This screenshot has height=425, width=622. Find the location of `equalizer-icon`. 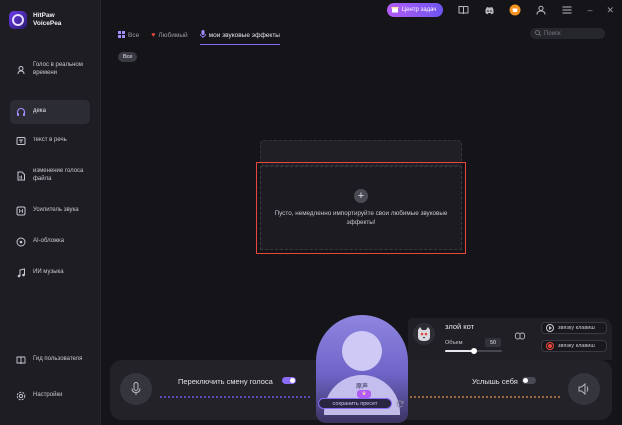

equalizer-icon is located at coordinates (21, 211).